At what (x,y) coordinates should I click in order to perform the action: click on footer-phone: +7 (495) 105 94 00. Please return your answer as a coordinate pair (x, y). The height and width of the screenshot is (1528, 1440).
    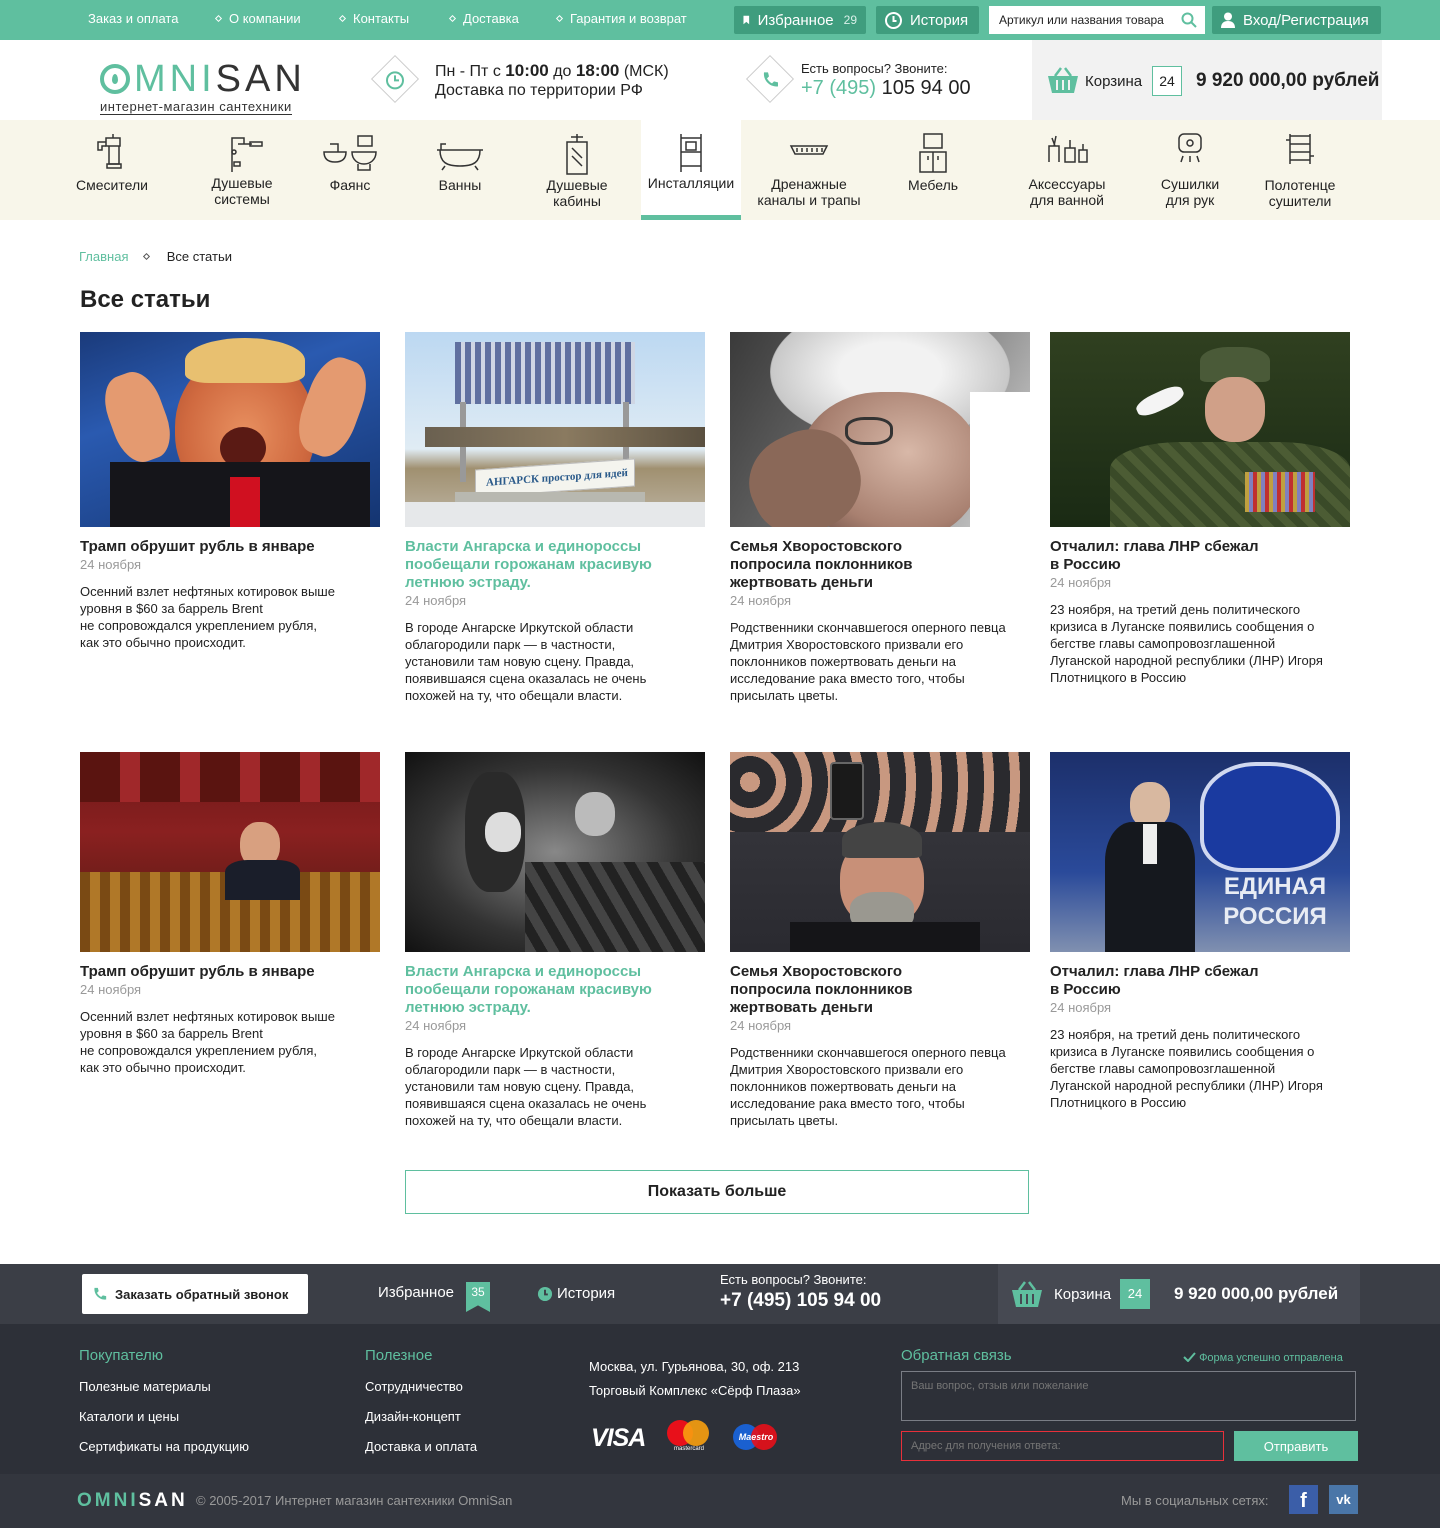
    Looking at the image, I should click on (800, 1301).